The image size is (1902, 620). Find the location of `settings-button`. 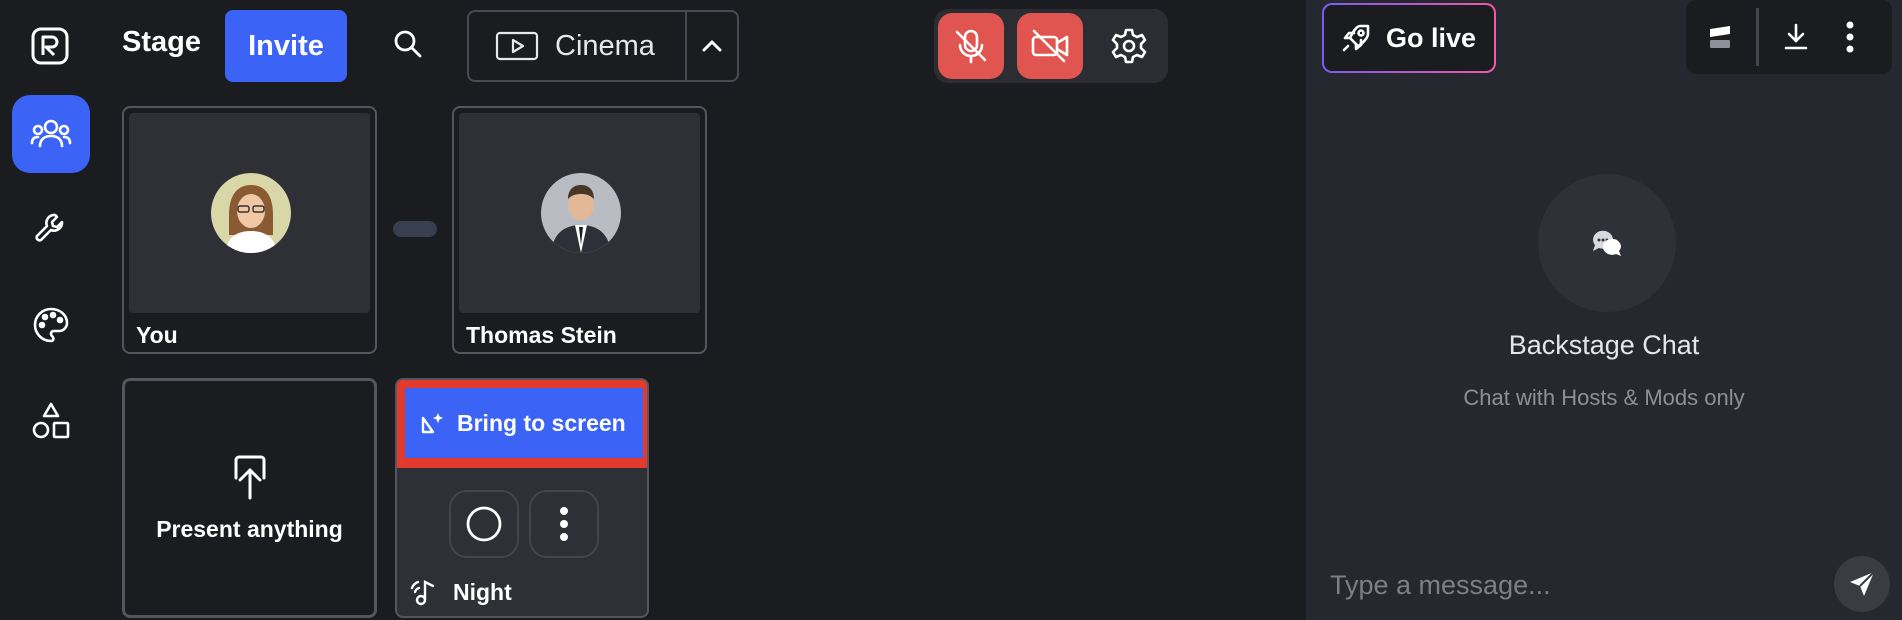

settings-button is located at coordinates (1129, 46).